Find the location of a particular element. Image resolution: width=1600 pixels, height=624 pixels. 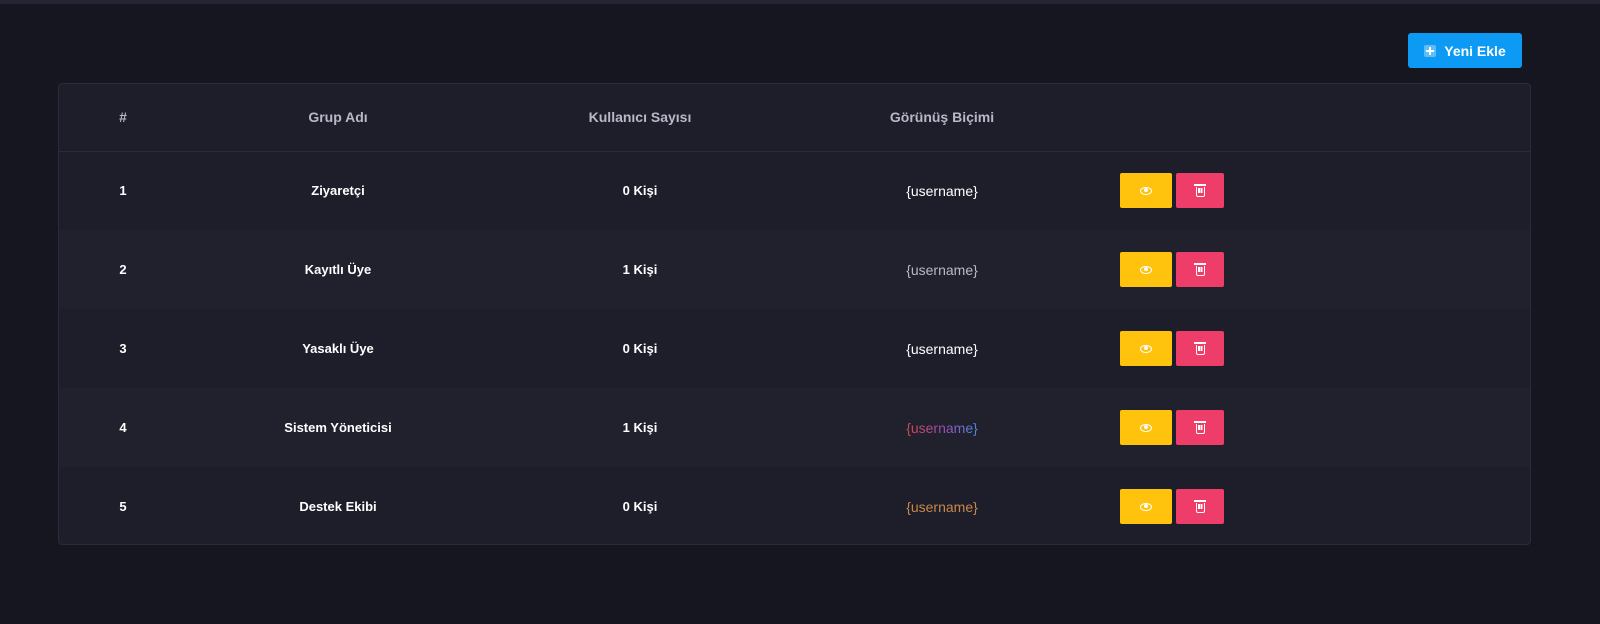

row-index: 2 is located at coordinates (123, 269).